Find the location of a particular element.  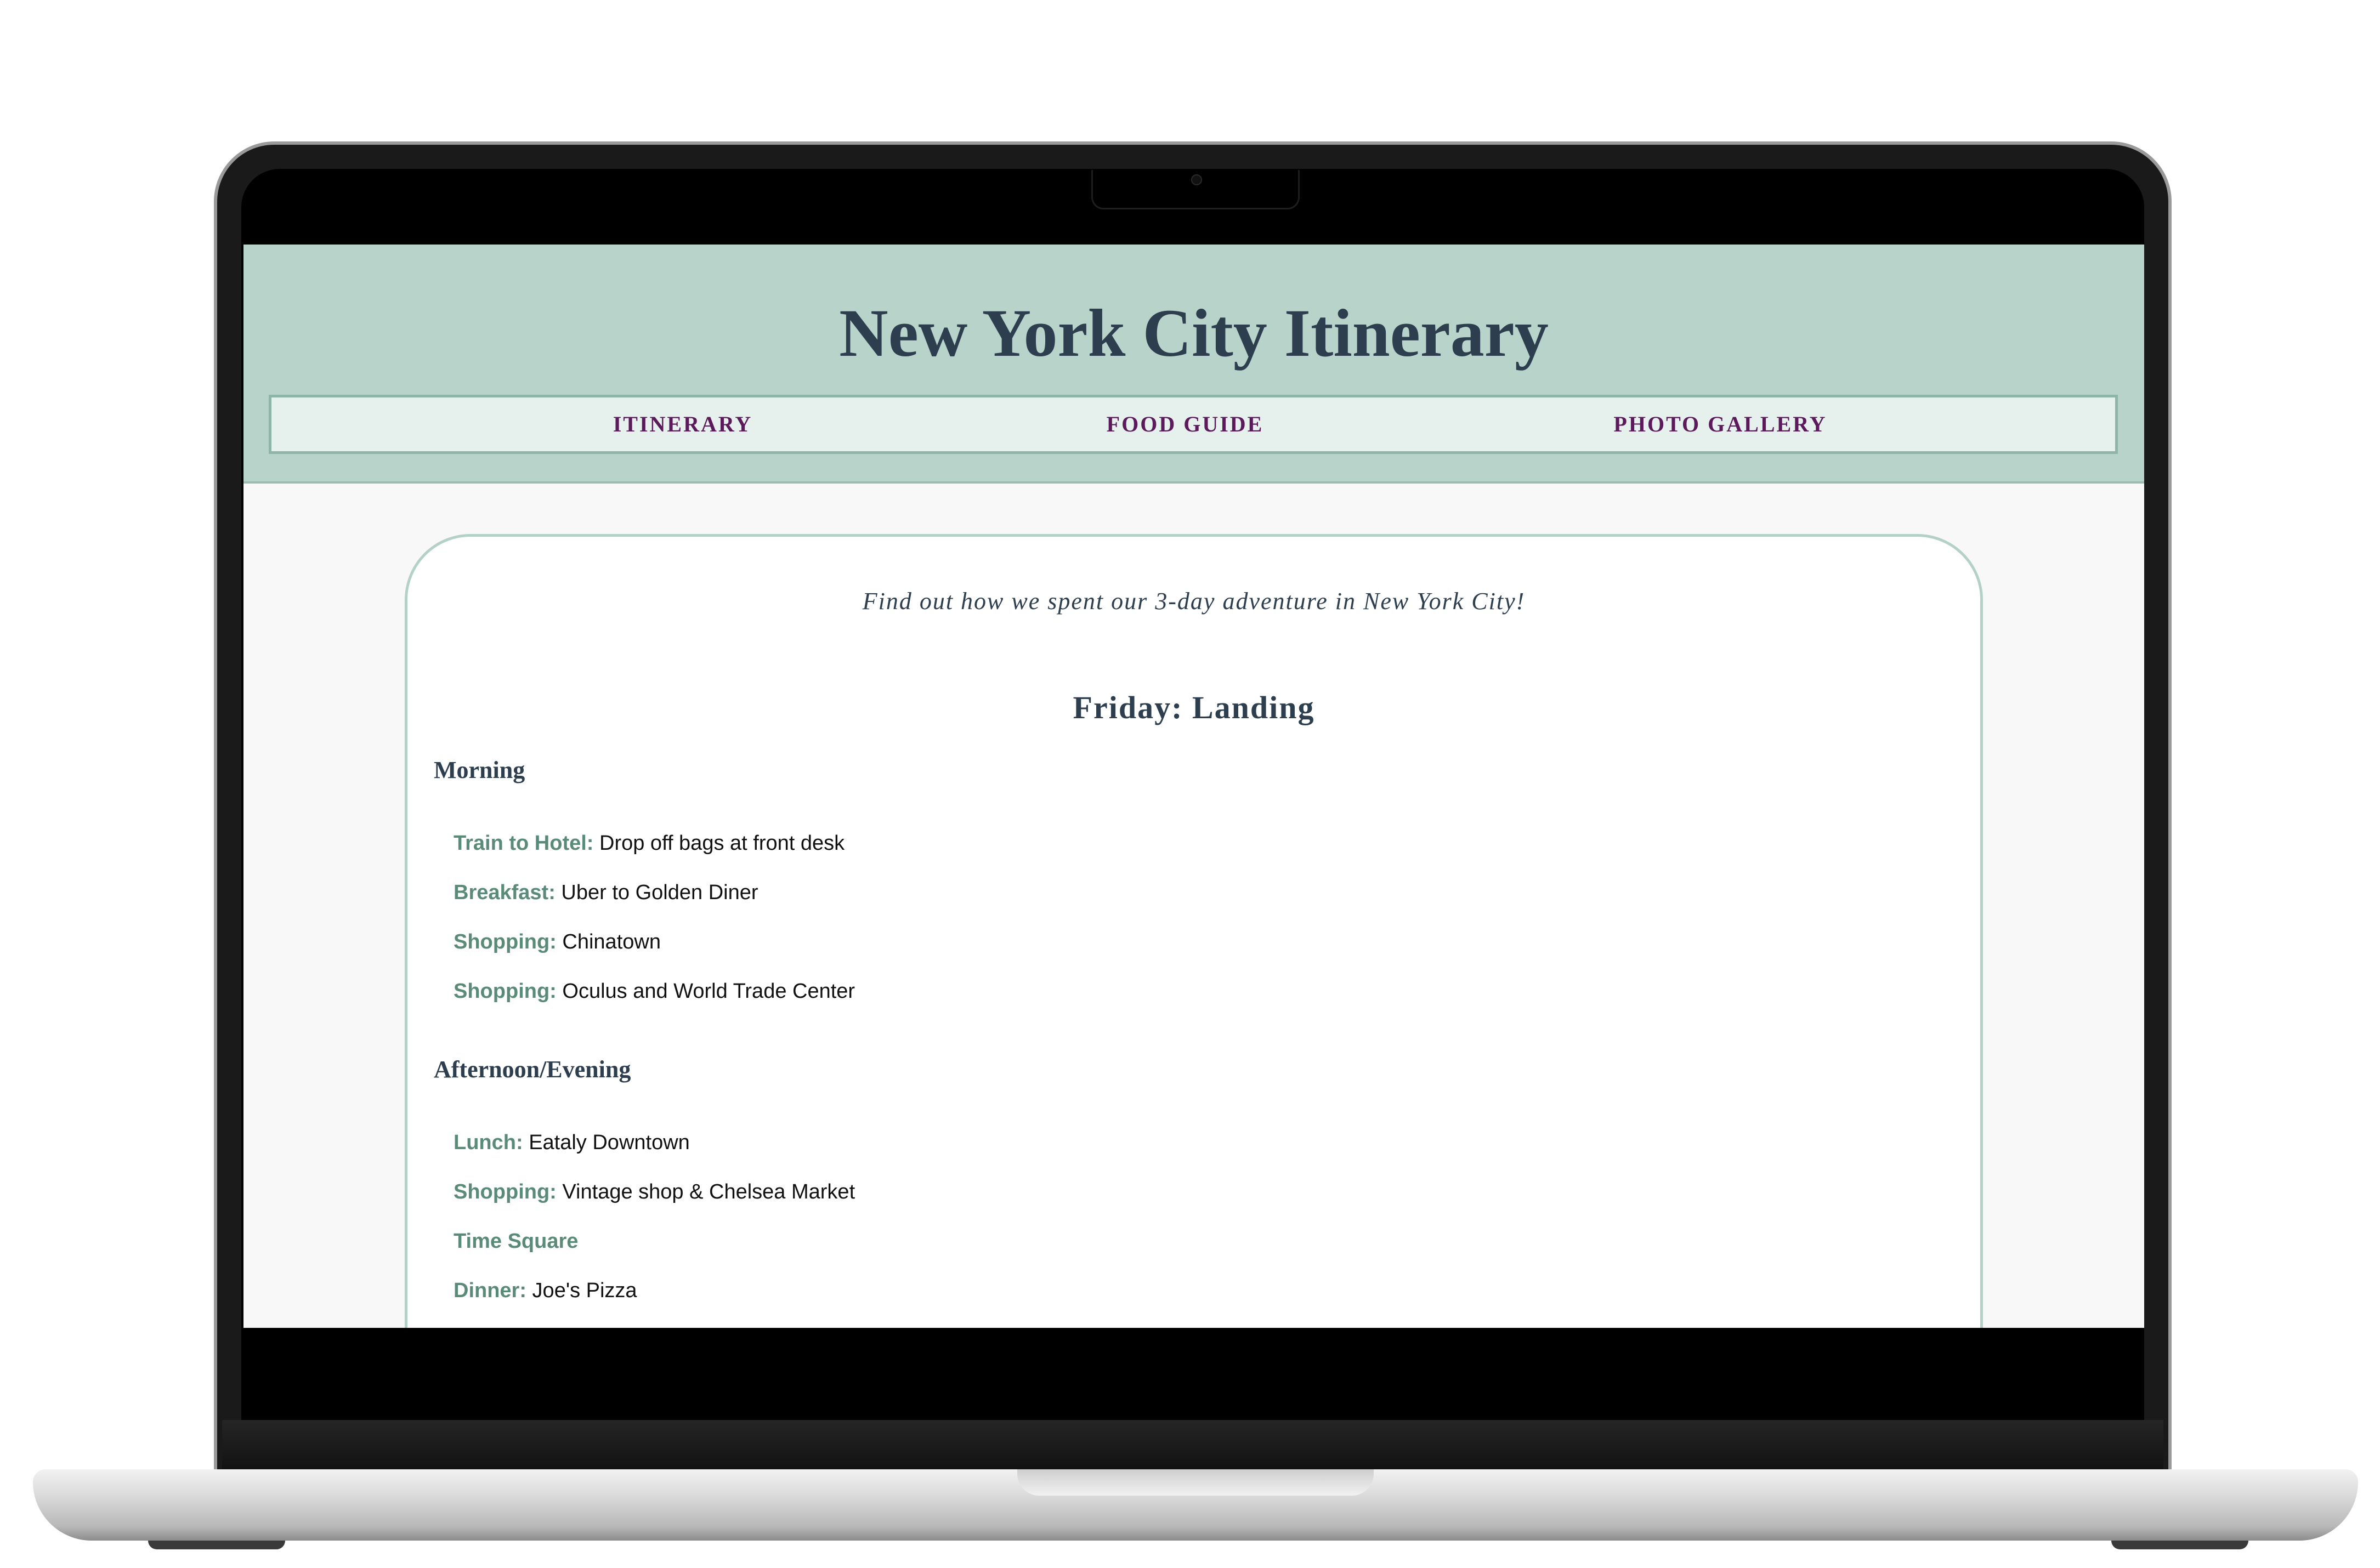

list-item: Shopping: Oculus and World Trade Center is located at coordinates (654, 991).